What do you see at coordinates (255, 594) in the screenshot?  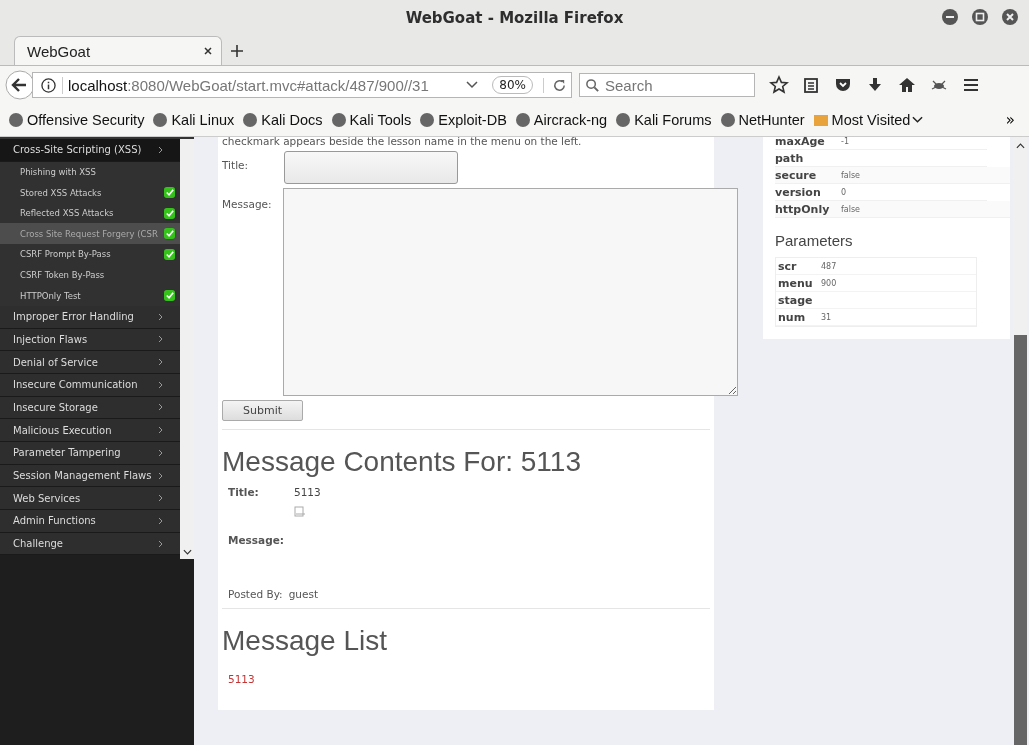 I see `field-label: Posted By:` at bounding box center [255, 594].